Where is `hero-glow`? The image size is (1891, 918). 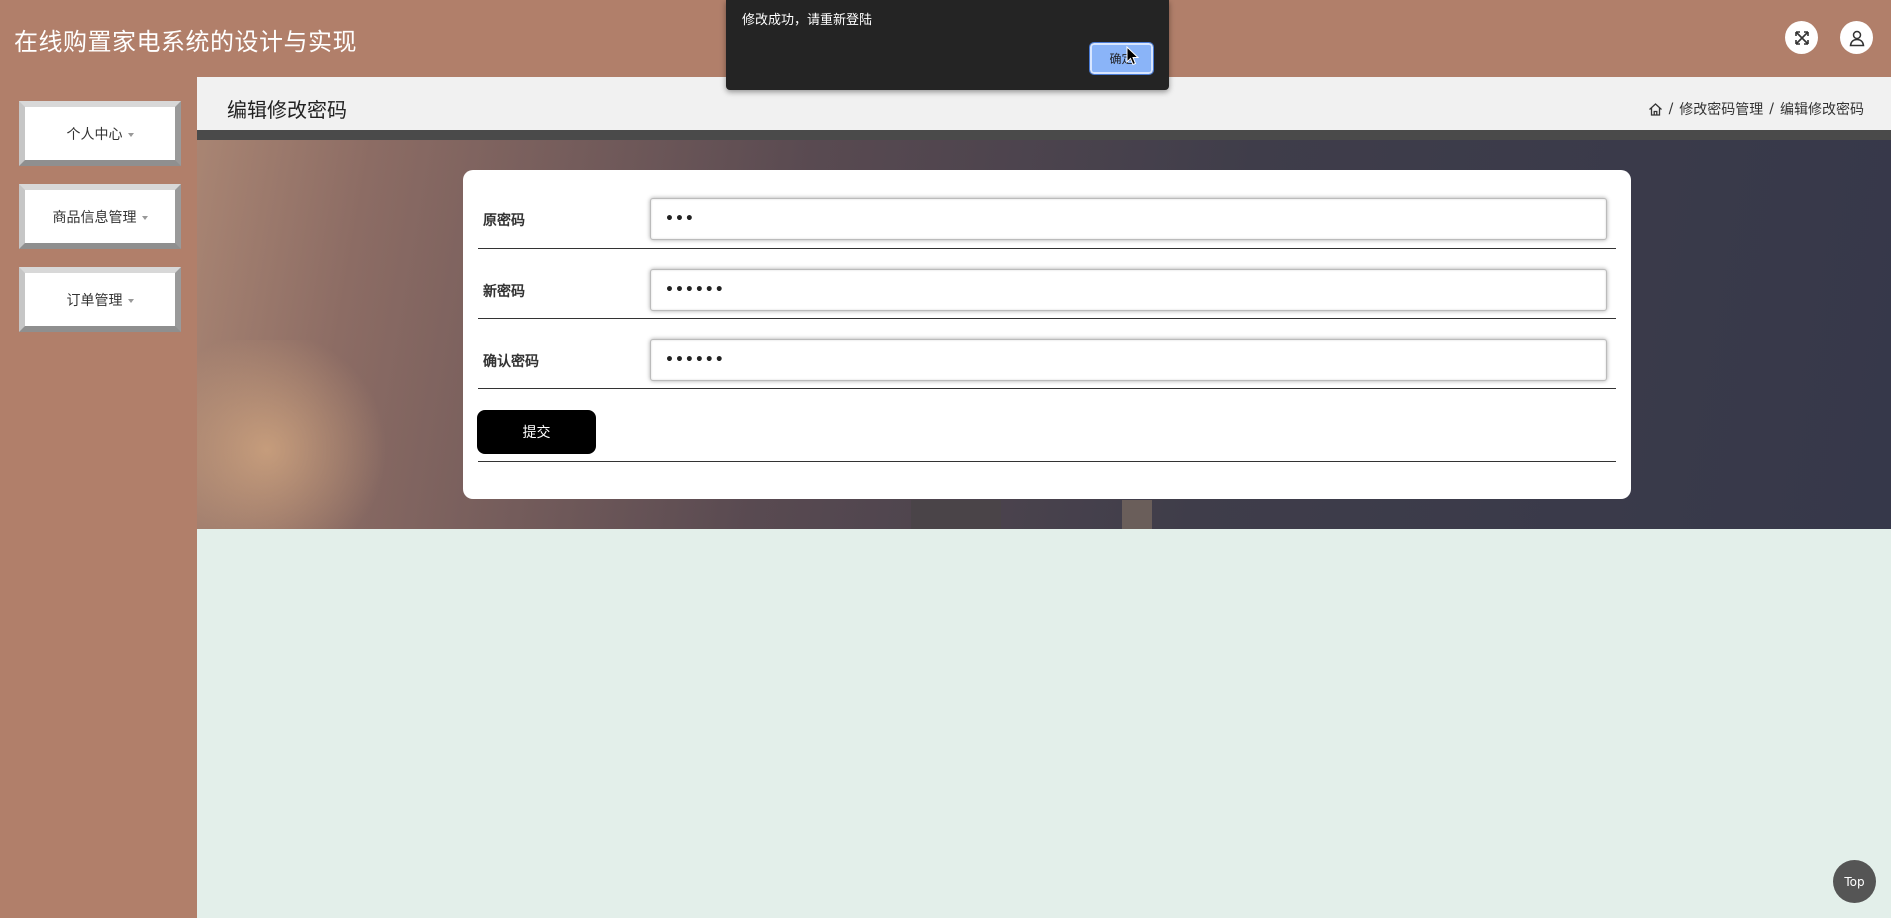 hero-glow is located at coordinates (297, 434).